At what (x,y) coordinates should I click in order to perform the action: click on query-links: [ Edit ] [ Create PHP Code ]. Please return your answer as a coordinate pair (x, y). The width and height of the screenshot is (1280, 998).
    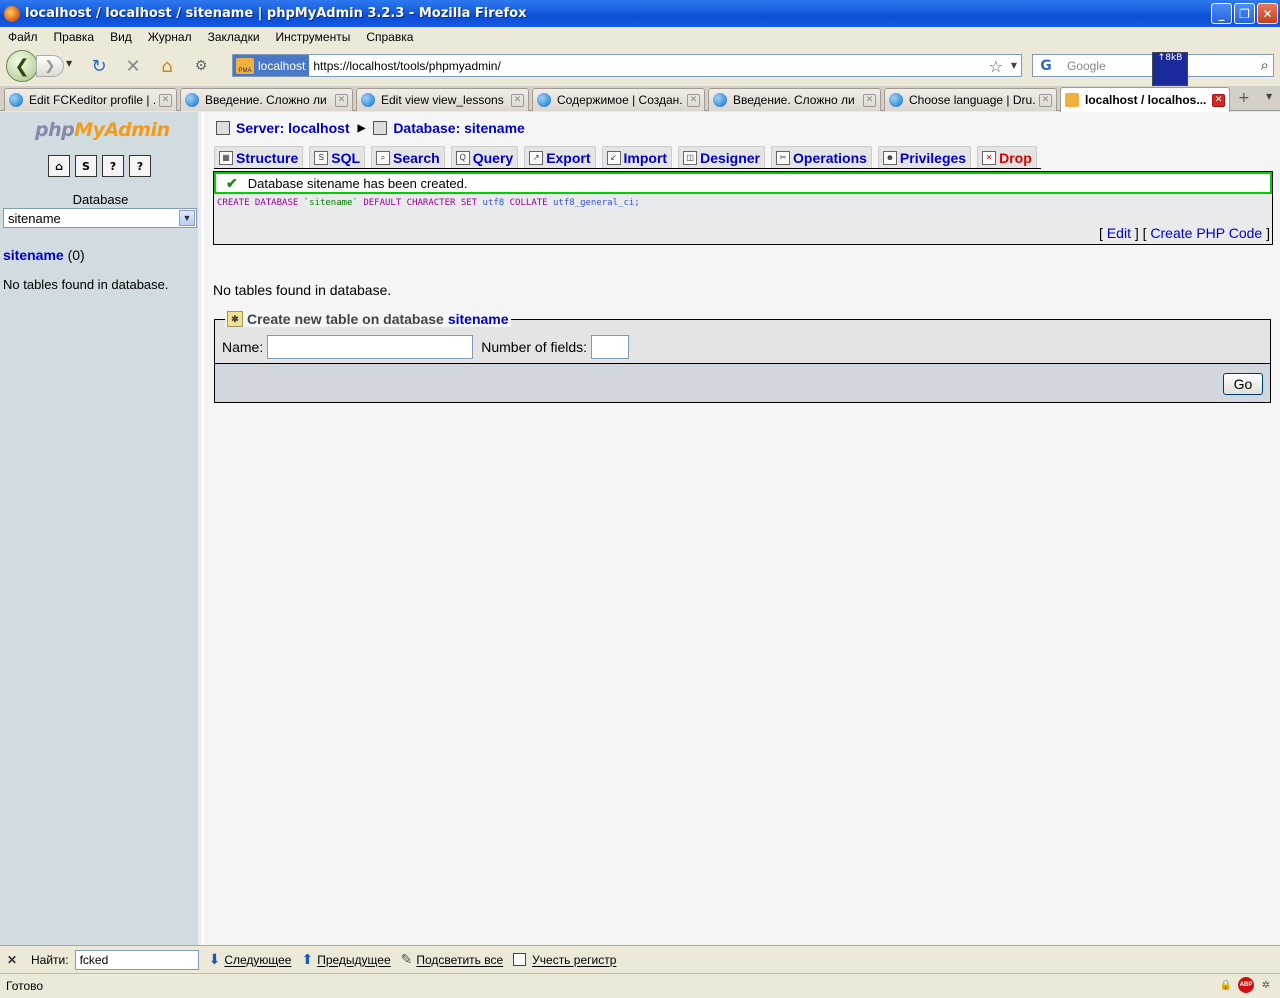
    Looking at the image, I should click on (1184, 233).